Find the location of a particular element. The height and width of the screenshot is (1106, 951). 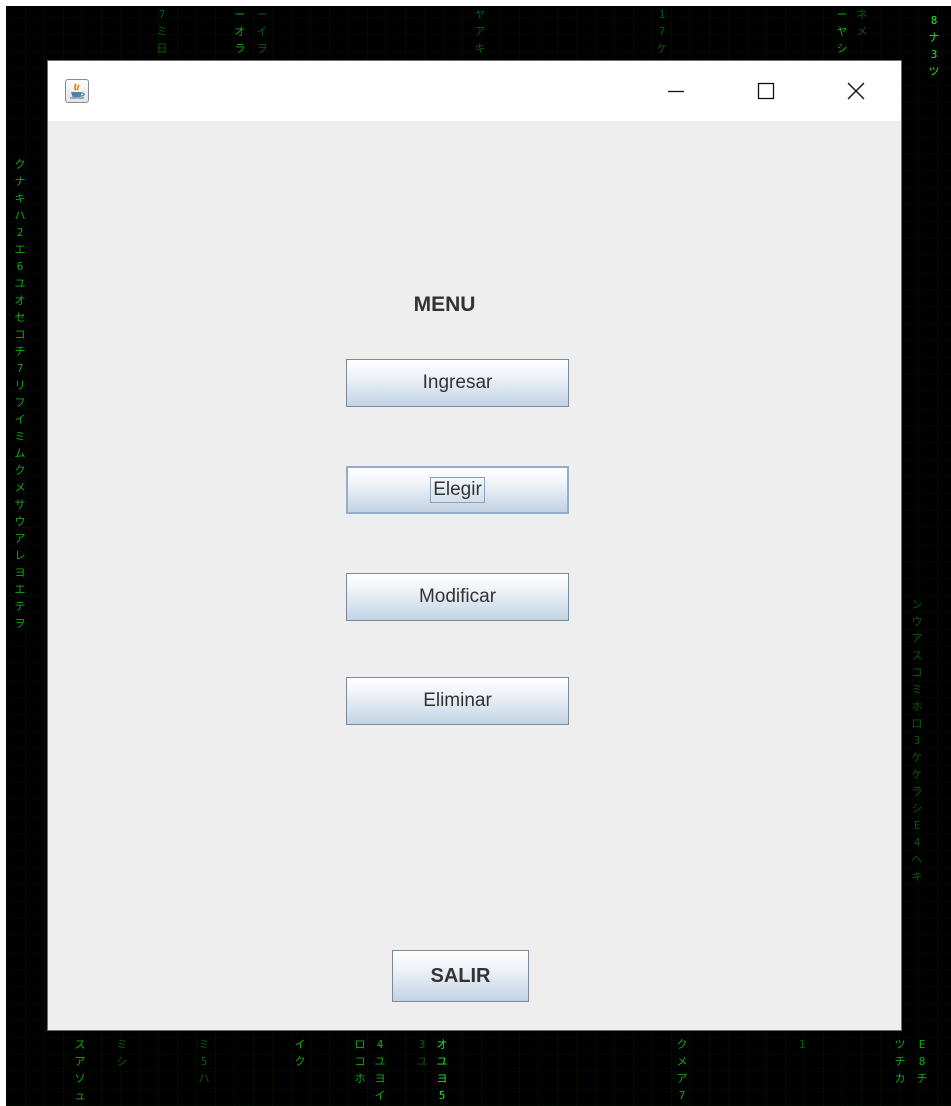

minimize-button is located at coordinates (676, 91).